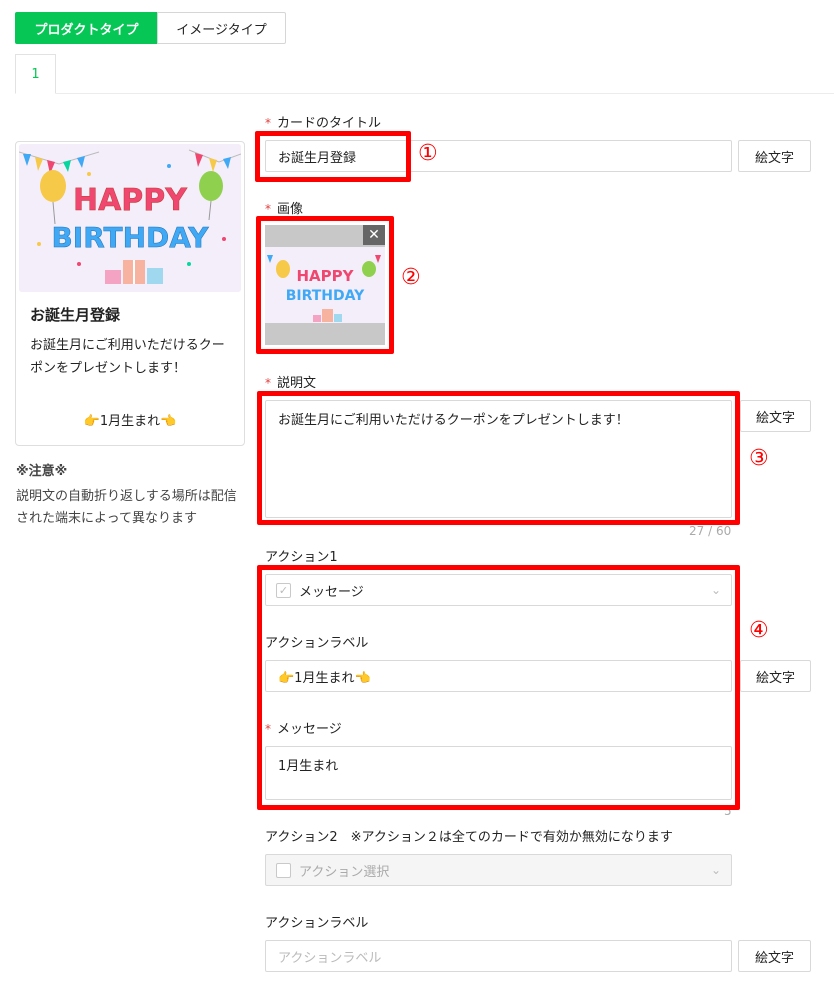  What do you see at coordinates (284, 209) in the screenshot?
I see `image-label: * 画像` at bounding box center [284, 209].